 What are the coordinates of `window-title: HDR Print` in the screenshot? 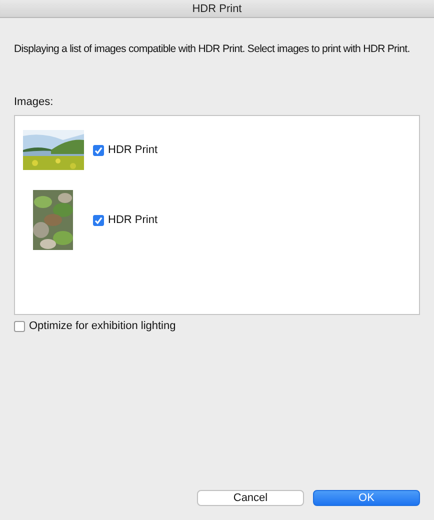 It's located at (217, 8).